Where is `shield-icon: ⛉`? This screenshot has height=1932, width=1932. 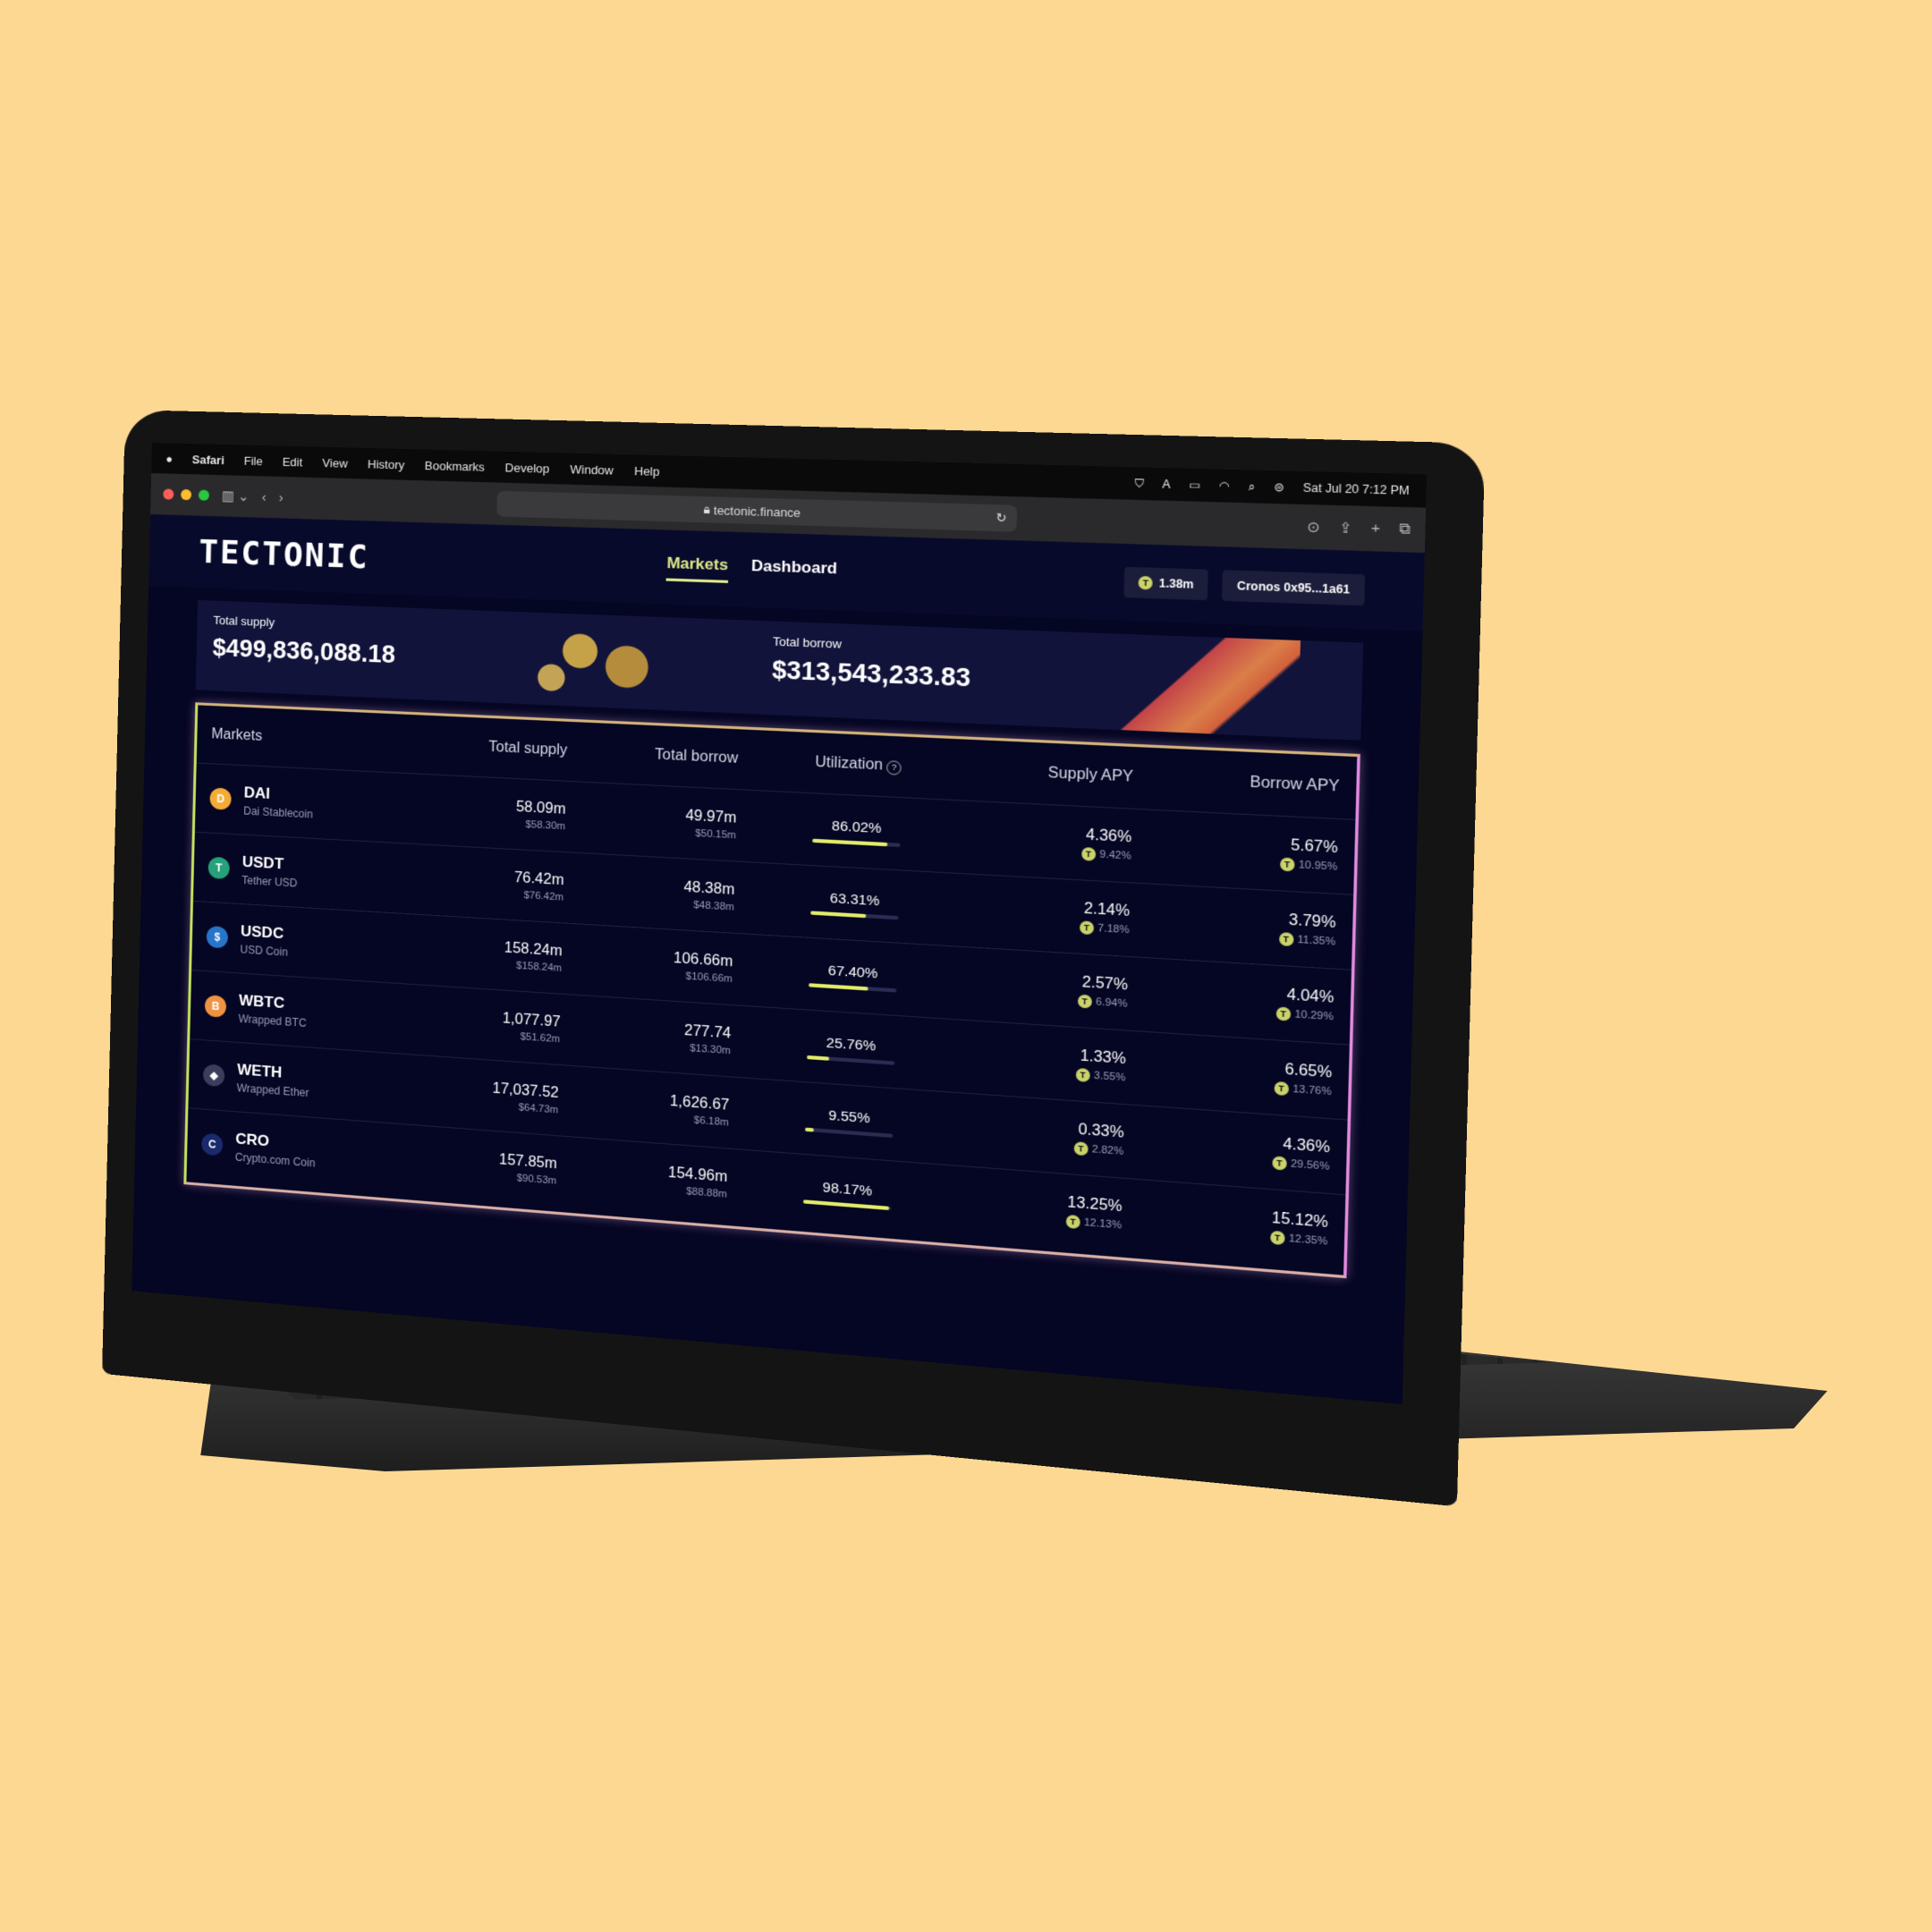
shield-icon: ⛉ is located at coordinates (1139, 483).